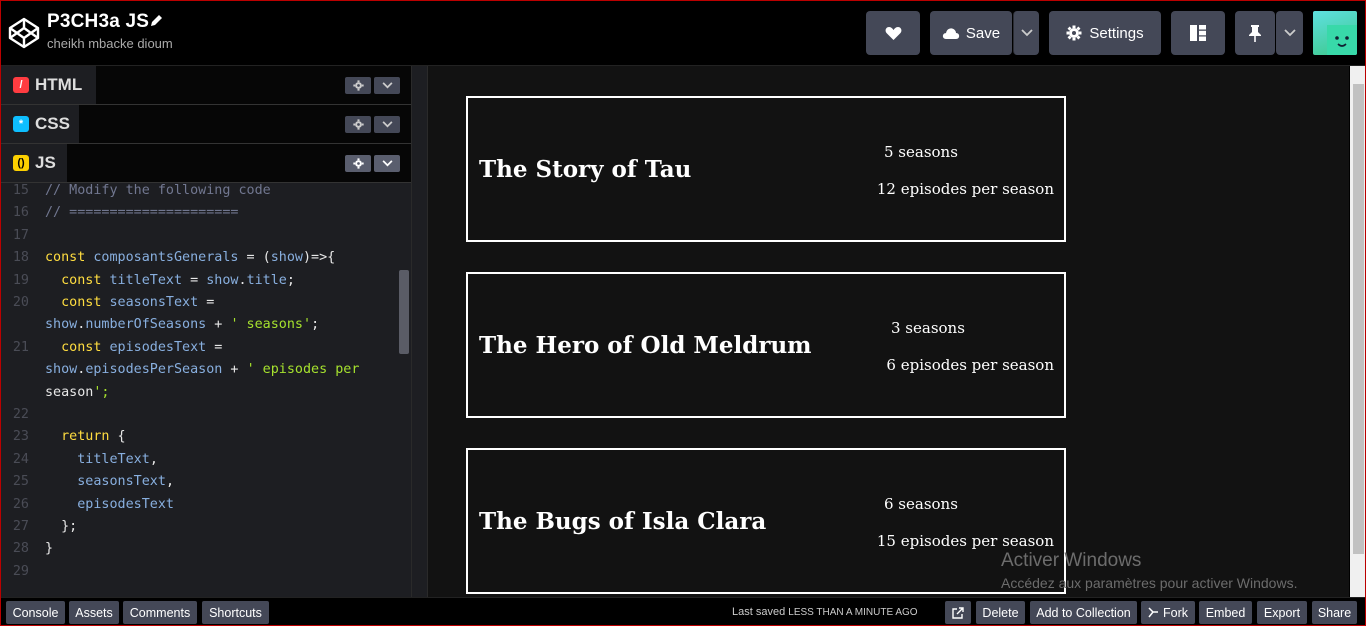 This screenshot has height=626, width=1366. I want to click on line-number: 18, so click(20, 258).